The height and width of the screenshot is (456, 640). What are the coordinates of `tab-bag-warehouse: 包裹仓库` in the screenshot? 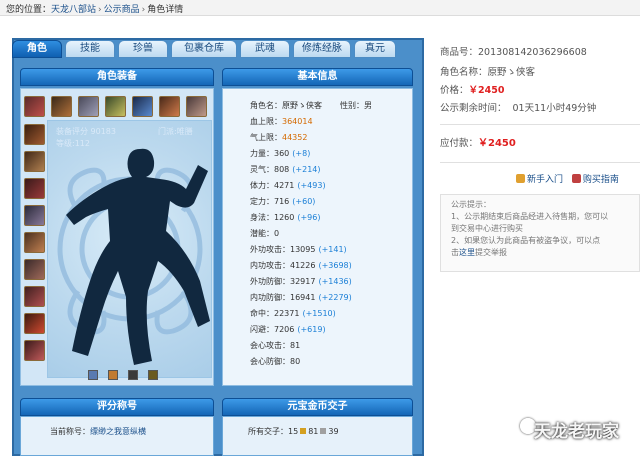 It's located at (204, 49).